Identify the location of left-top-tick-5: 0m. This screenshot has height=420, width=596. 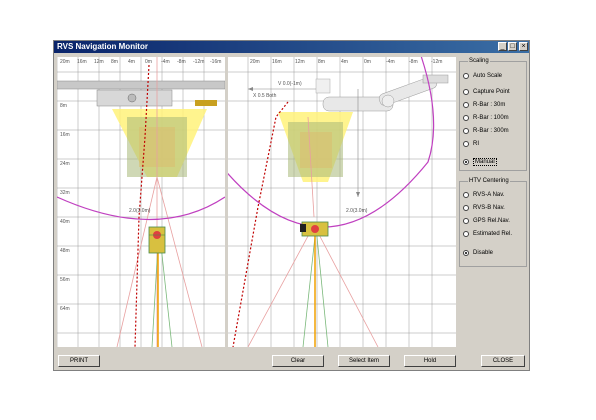
(148, 62).